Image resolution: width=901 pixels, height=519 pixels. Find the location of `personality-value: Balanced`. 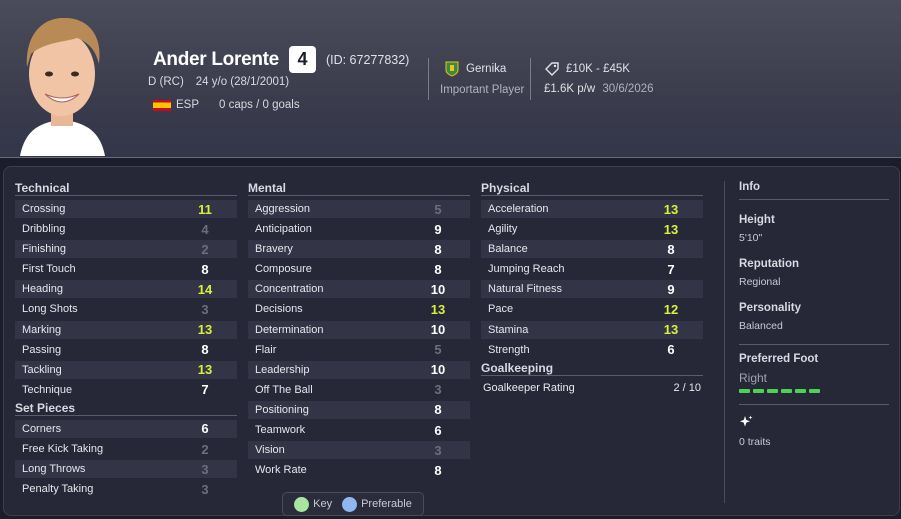

personality-value: Balanced is located at coordinates (761, 326).